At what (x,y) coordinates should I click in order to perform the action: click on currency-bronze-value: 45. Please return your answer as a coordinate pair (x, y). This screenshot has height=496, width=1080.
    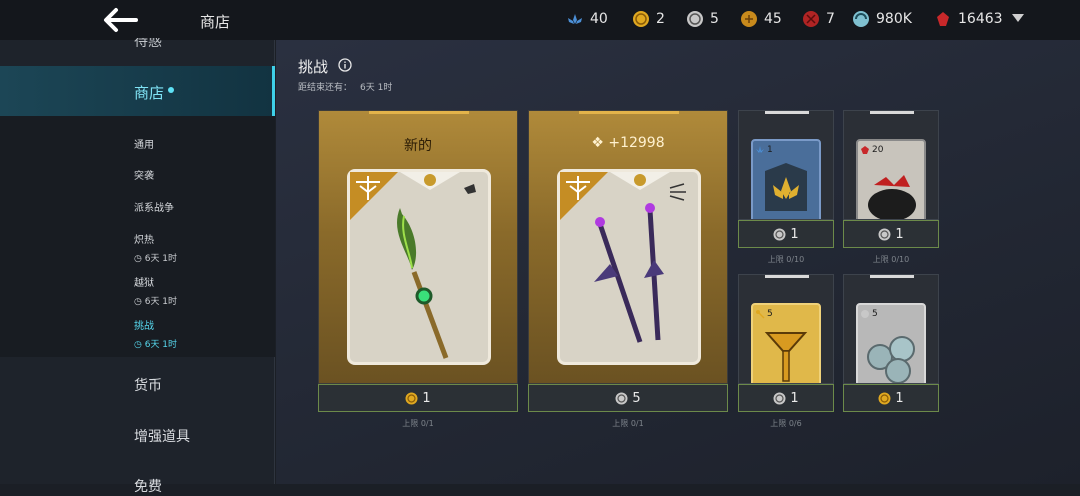
    Looking at the image, I should click on (773, 19).